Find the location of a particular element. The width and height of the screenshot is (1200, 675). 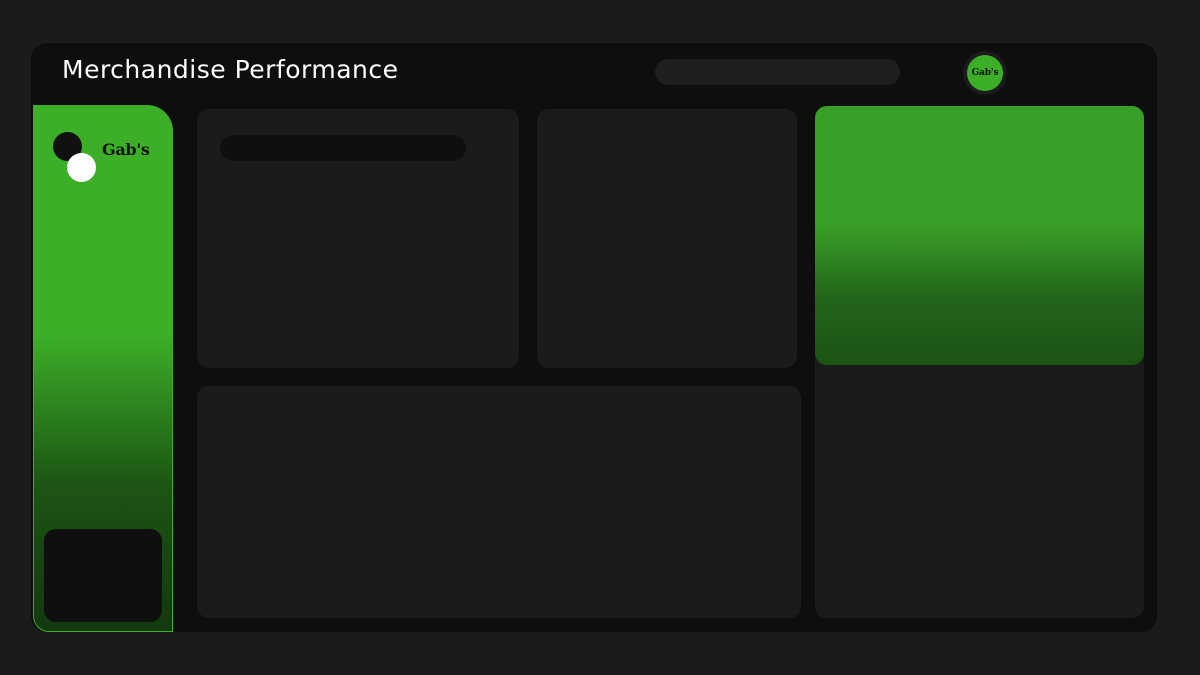

feature-panel is located at coordinates (979, 235).